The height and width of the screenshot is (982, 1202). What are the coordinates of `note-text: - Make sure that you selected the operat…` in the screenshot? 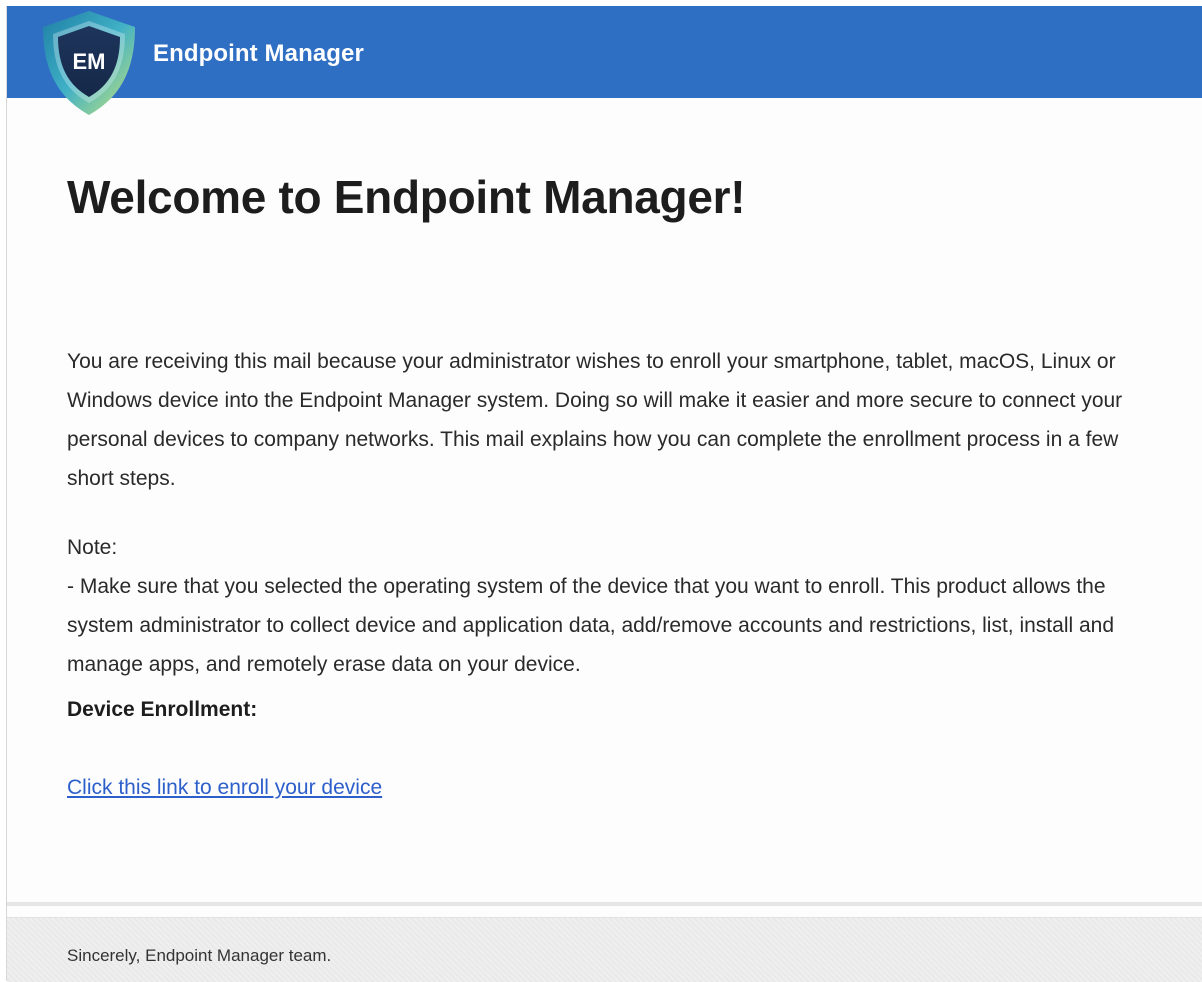 It's located at (591, 625).